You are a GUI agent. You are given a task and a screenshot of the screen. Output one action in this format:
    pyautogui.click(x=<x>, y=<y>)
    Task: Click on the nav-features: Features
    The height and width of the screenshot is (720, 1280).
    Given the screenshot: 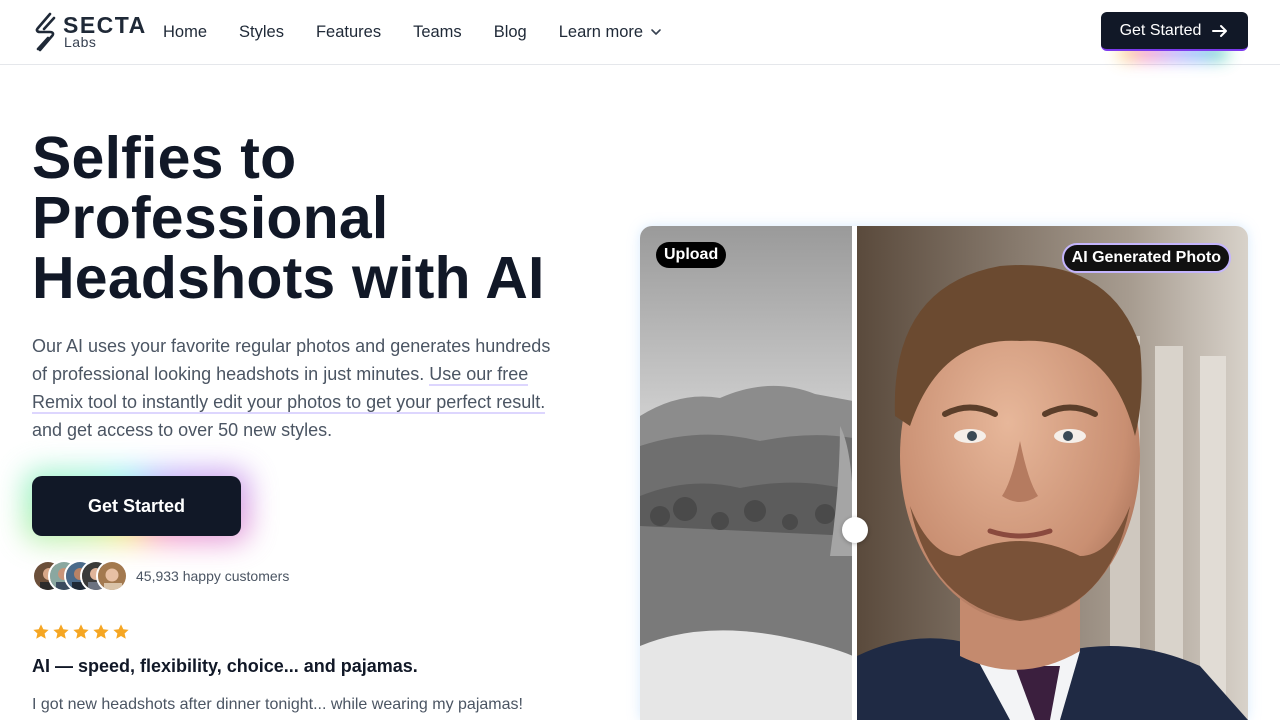 What is the action you would take?
    pyautogui.click(x=348, y=32)
    